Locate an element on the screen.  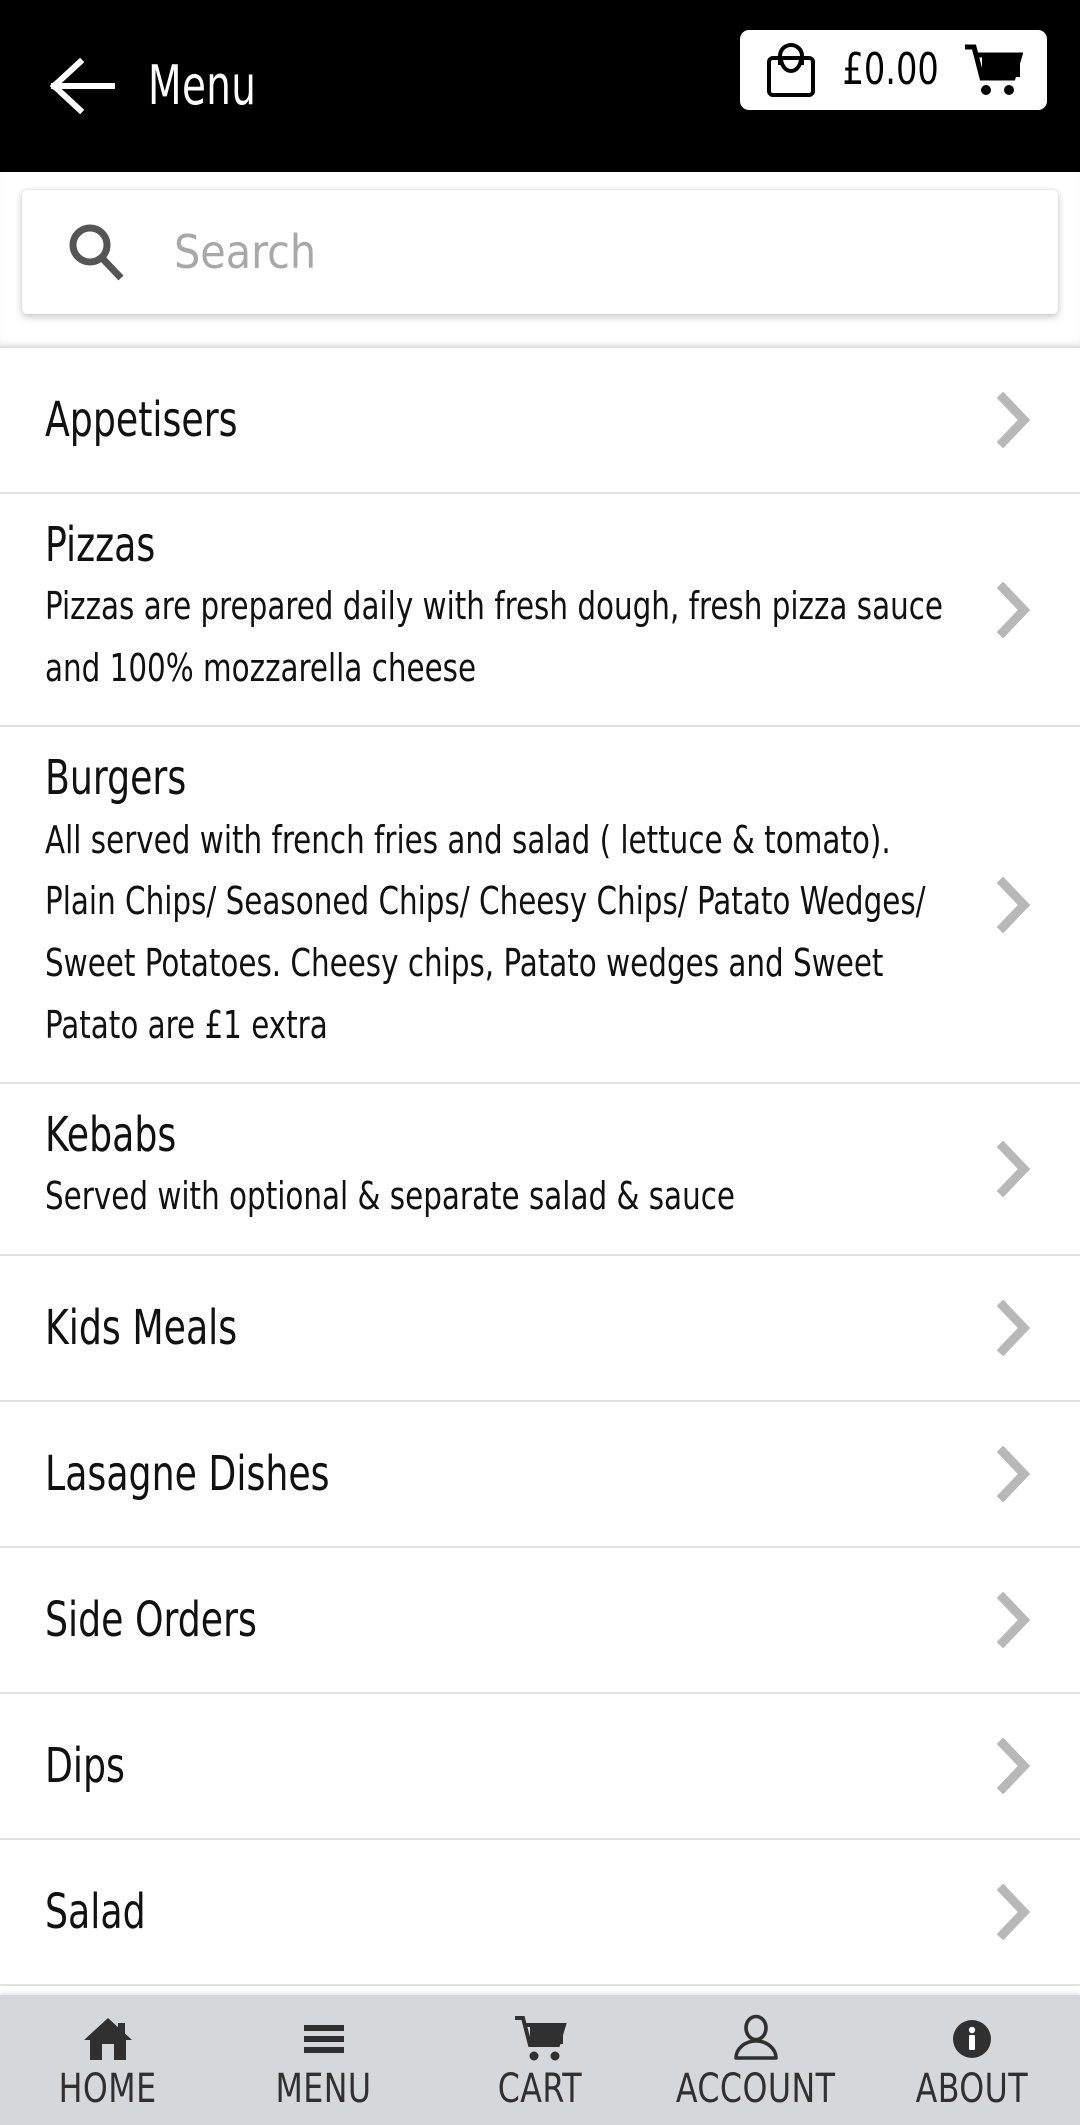
cart-amount: £0.00 is located at coordinates (890, 69).